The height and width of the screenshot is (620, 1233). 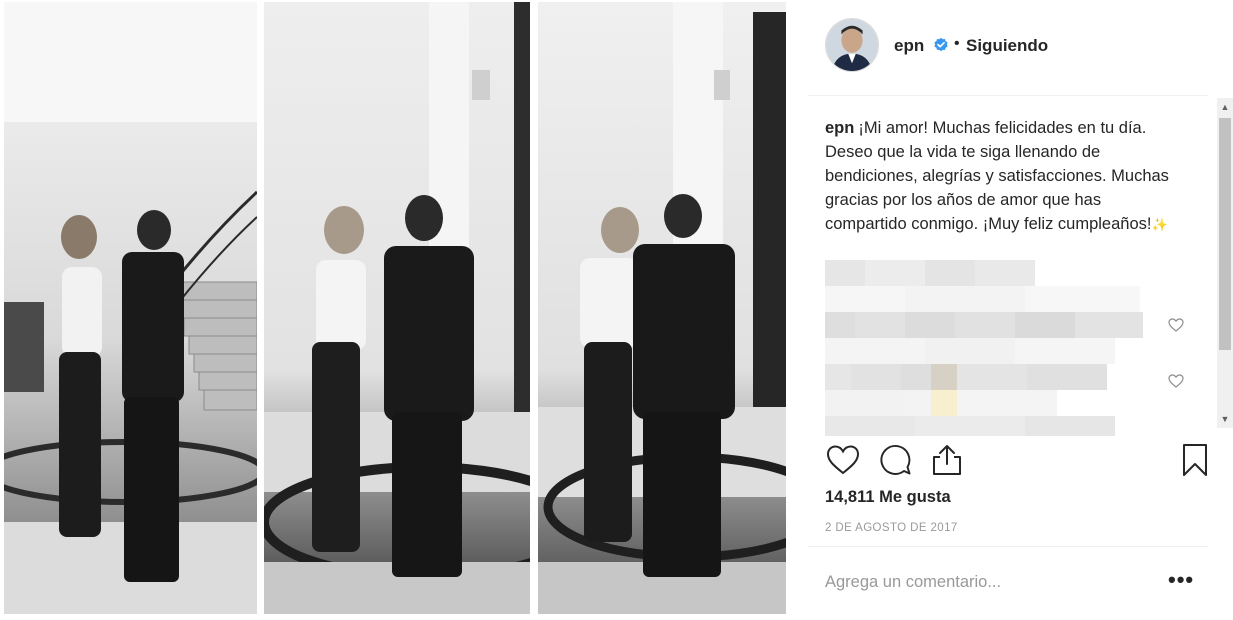 I want to click on follow-status-button: Siguiendo, so click(x=1007, y=46).